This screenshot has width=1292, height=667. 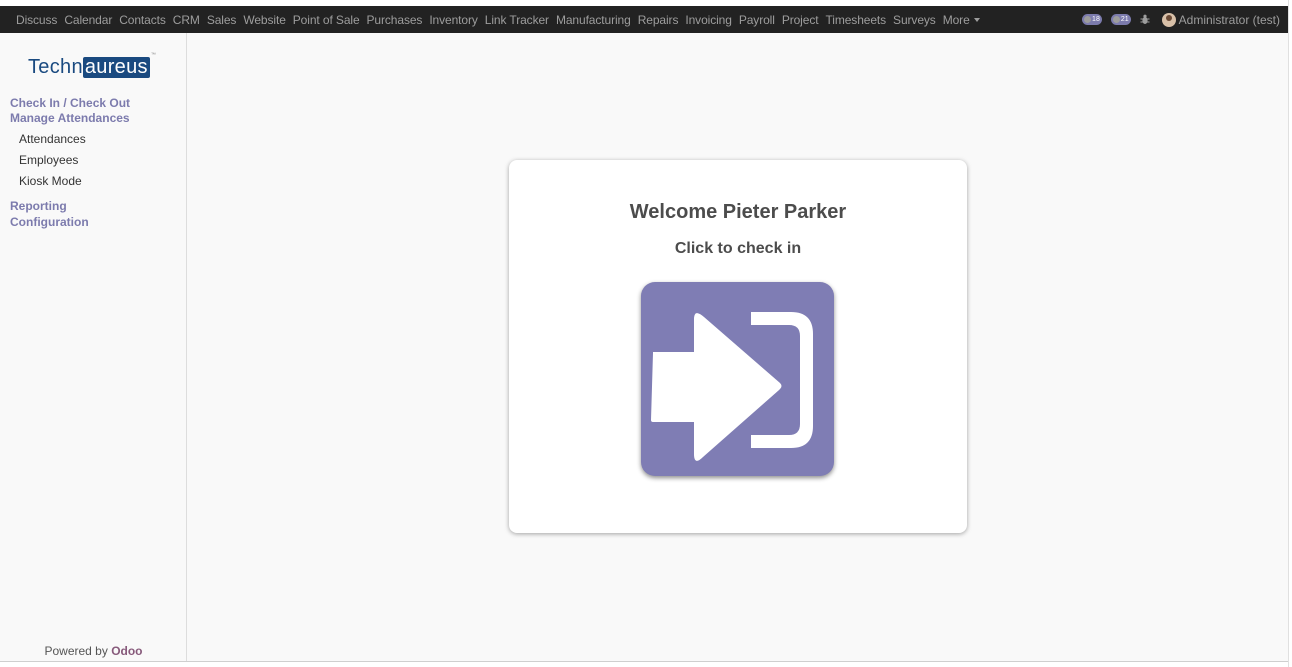 I want to click on right-border, so click(x=1290, y=333).